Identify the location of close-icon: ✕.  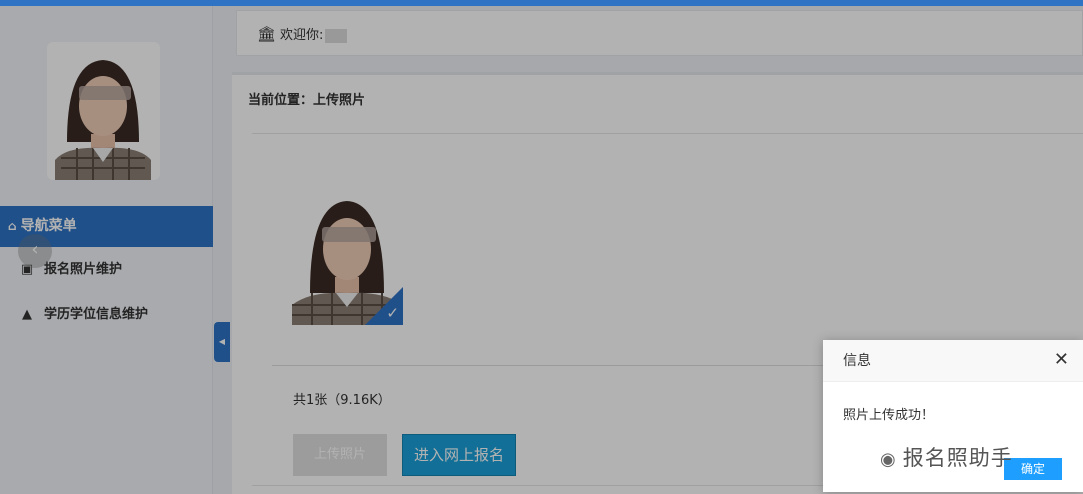
(1061, 360).